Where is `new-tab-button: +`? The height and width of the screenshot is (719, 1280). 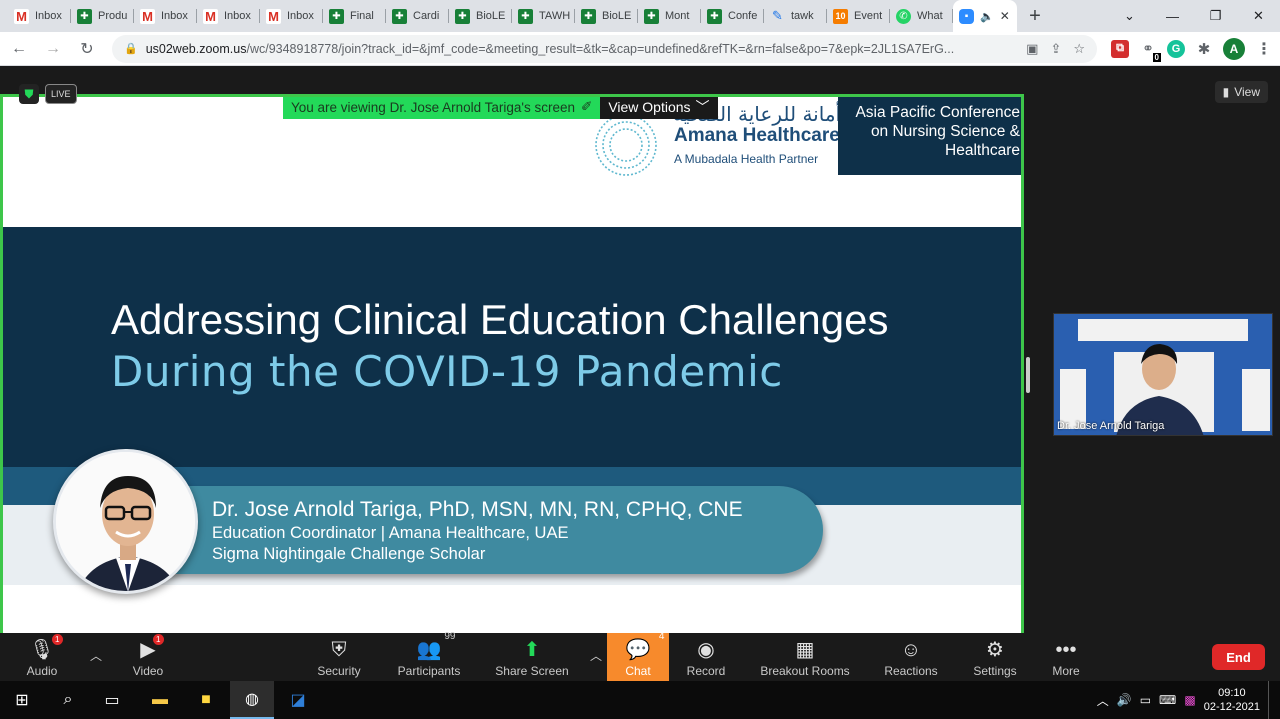
new-tab-button: + is located at coordinates (1035, 16).